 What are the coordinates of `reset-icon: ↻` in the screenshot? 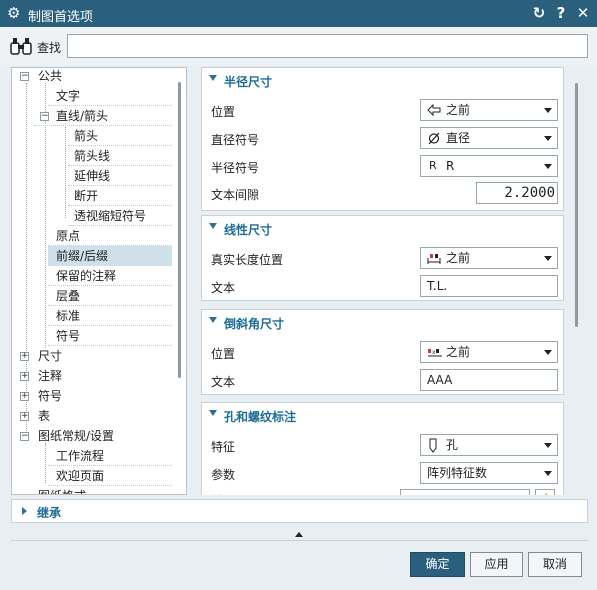 It's located at (539, 13).